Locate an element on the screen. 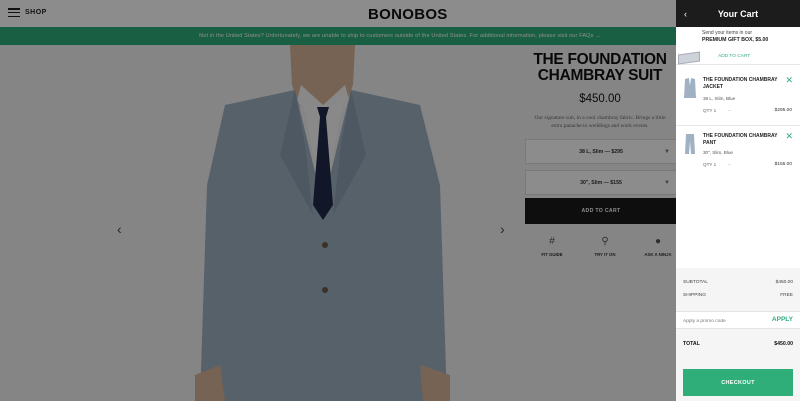  total-value: $450.00 is located at coordinates (783, 344).